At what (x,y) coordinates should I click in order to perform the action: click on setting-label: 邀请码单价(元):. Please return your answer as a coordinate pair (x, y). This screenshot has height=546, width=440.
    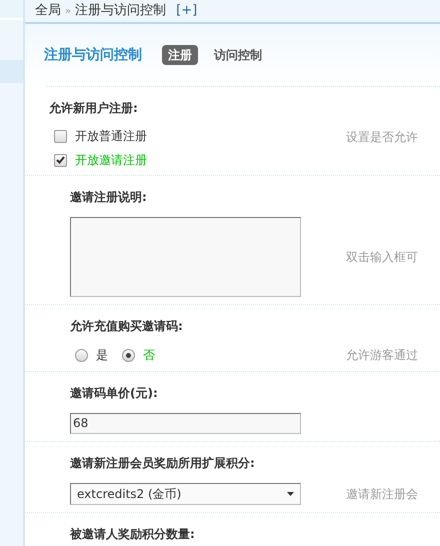
    Looking at the image, I should click on (114, 393).